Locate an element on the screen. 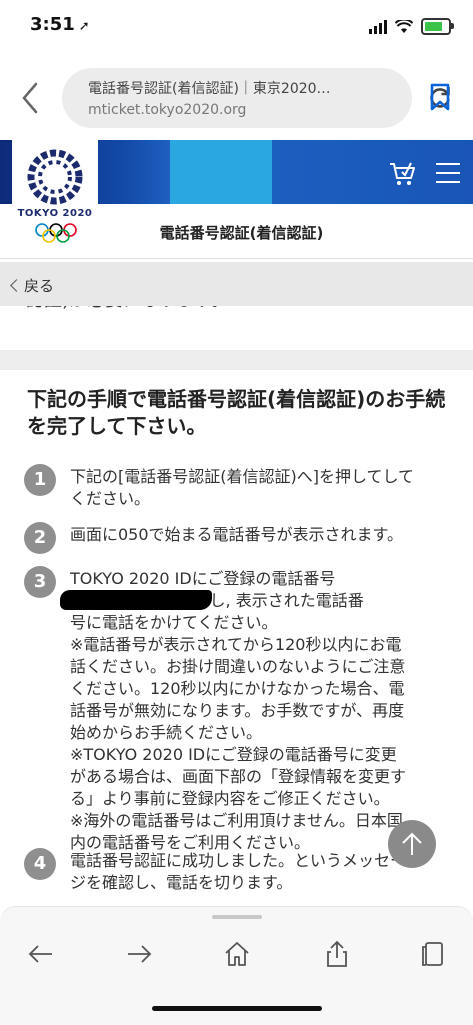 This screenshot has width=473, height=1025. step-line: ※電話番号が表示されてから120秒以内にお電 is located at coordinates (236, 644).